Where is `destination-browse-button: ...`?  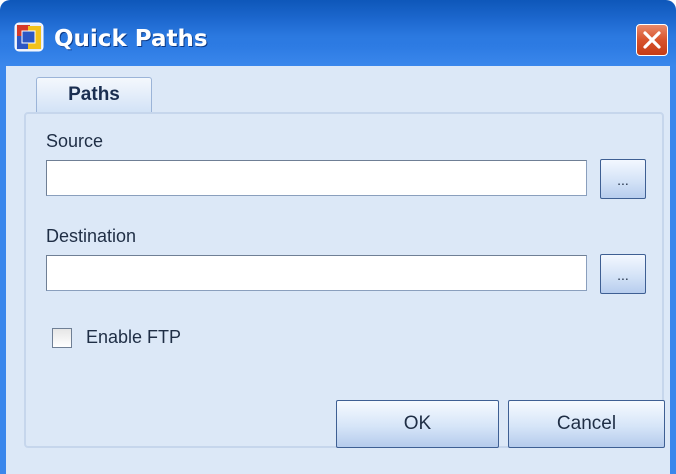
destination-browse-button: ... is located at coordinates (623, 274).